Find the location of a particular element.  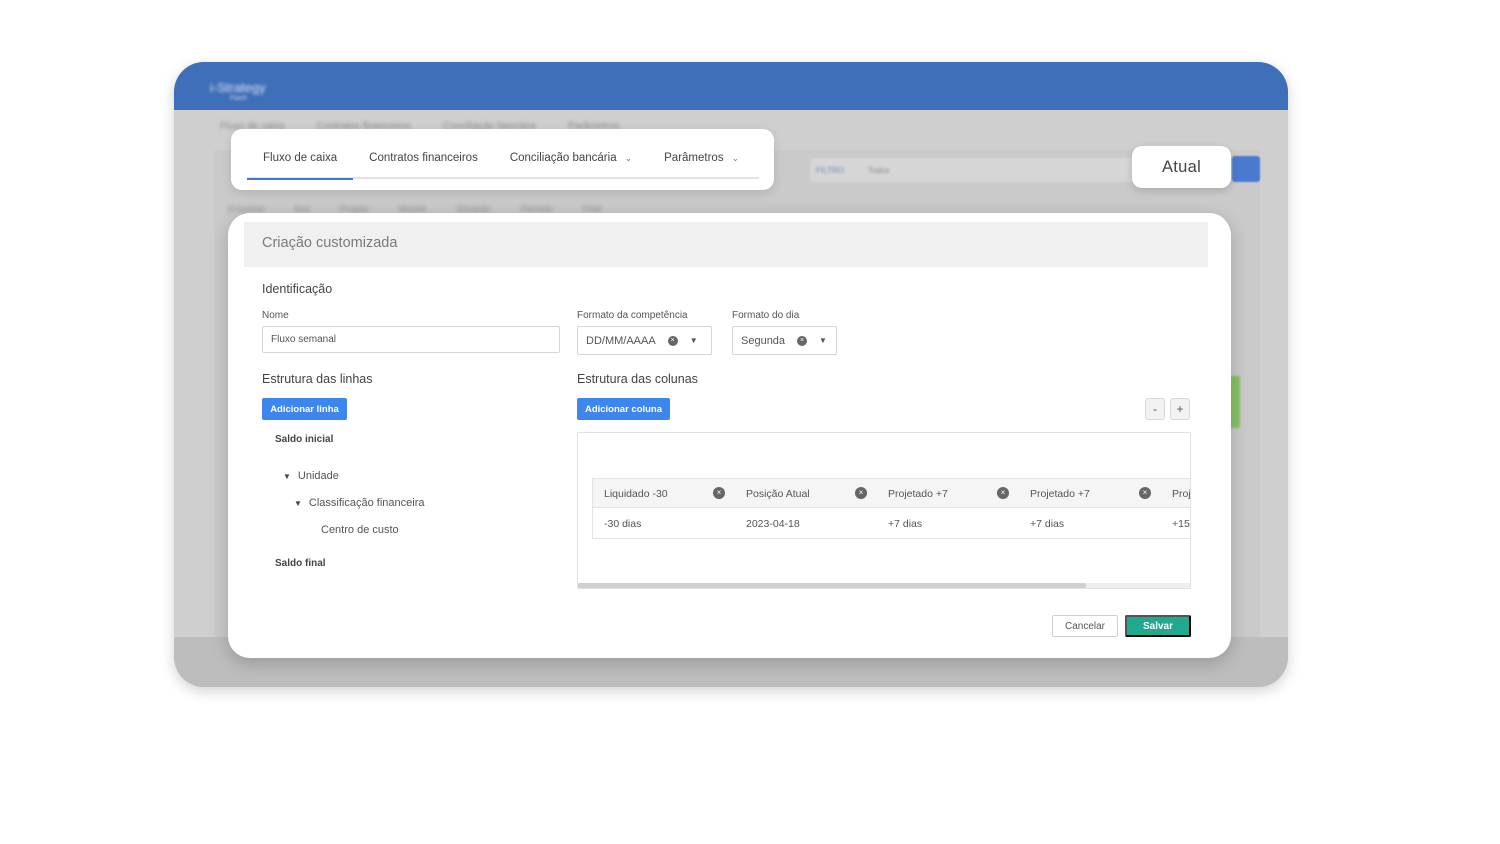

add-column-button: Adicionar coluna is located at coordinates (623, 409).